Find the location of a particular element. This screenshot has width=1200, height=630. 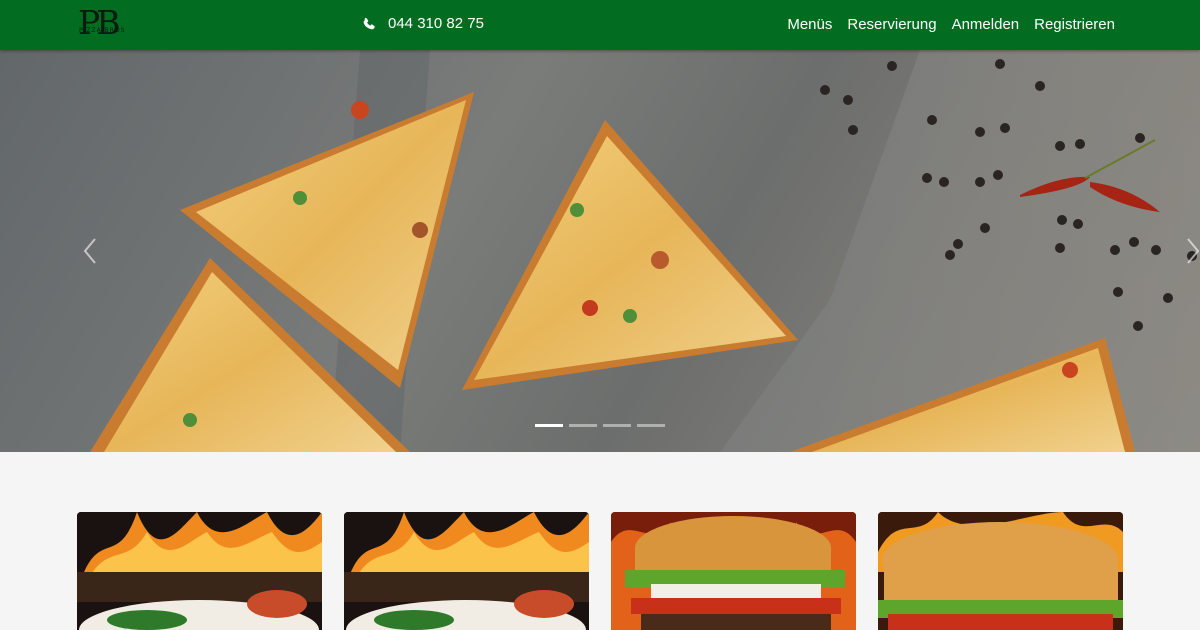

main-nav: Menüs Reservierung Anmelden Registrieren is located at coordinates (951, 24).